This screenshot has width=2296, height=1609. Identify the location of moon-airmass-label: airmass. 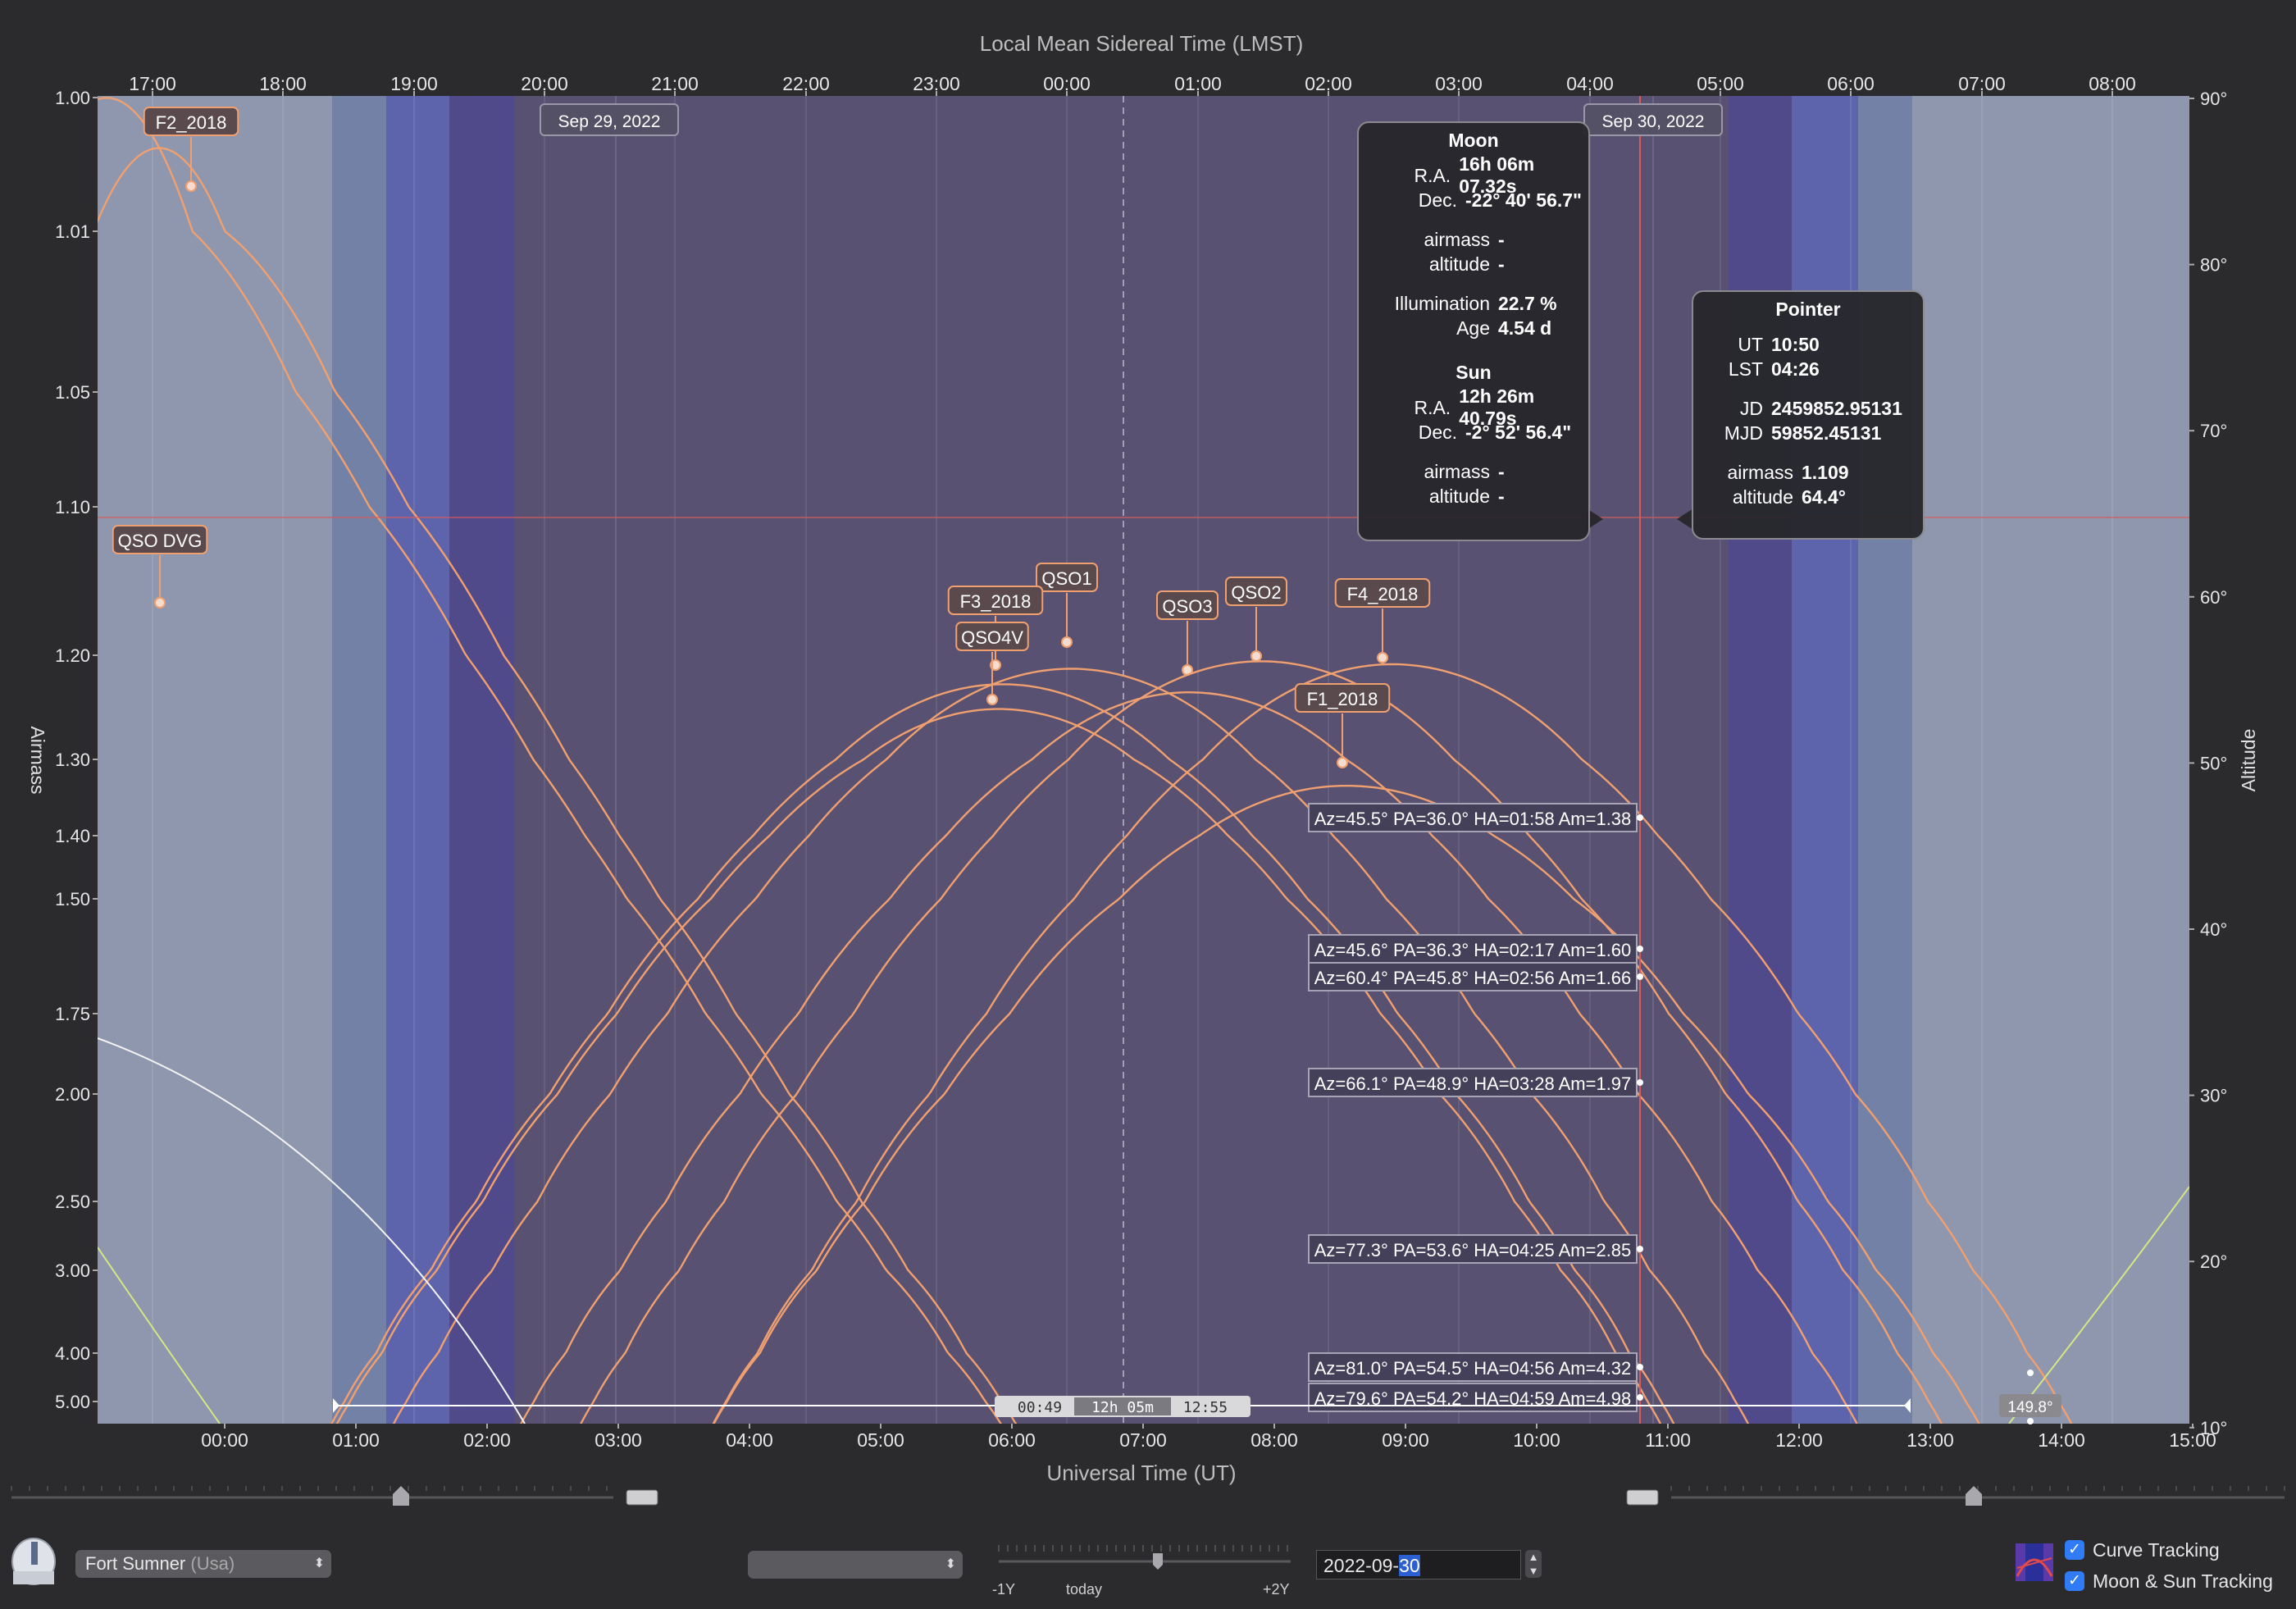
(1457, 239).